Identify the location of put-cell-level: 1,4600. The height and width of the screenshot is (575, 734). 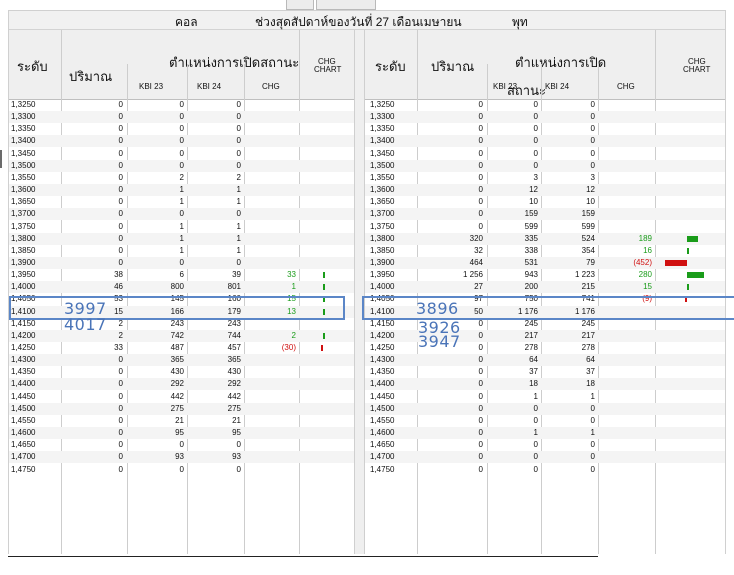
(382, 433).